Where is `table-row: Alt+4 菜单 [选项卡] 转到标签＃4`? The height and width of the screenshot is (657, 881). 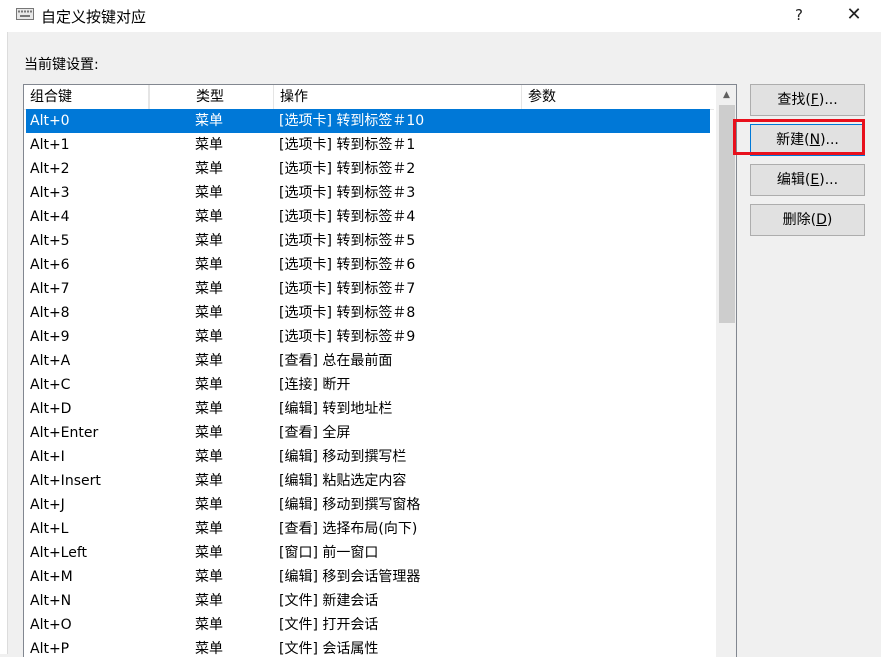
table-row: Alt+4 菜单 [选项卡] 转到标签＃4 is located at coordinates (369, 217).